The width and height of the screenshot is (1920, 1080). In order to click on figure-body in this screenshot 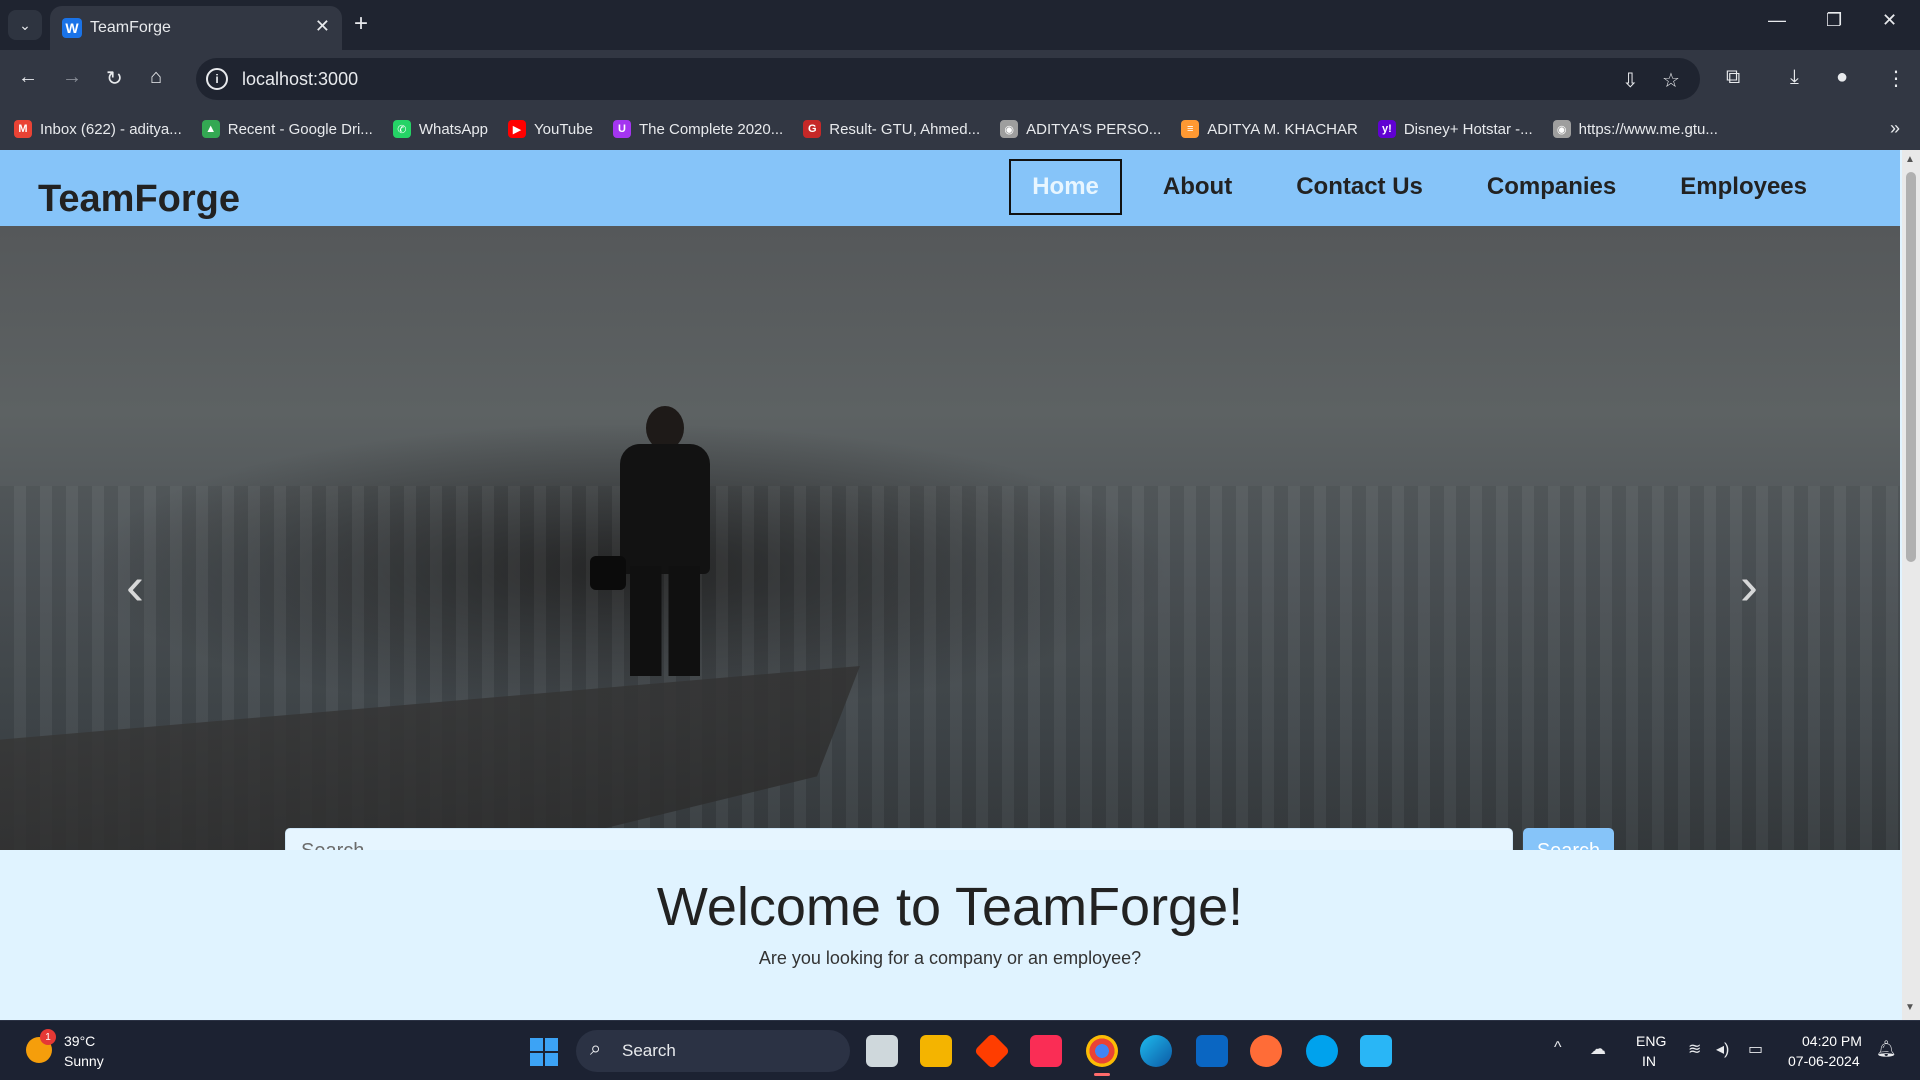, I will do `click(665, 509)`.